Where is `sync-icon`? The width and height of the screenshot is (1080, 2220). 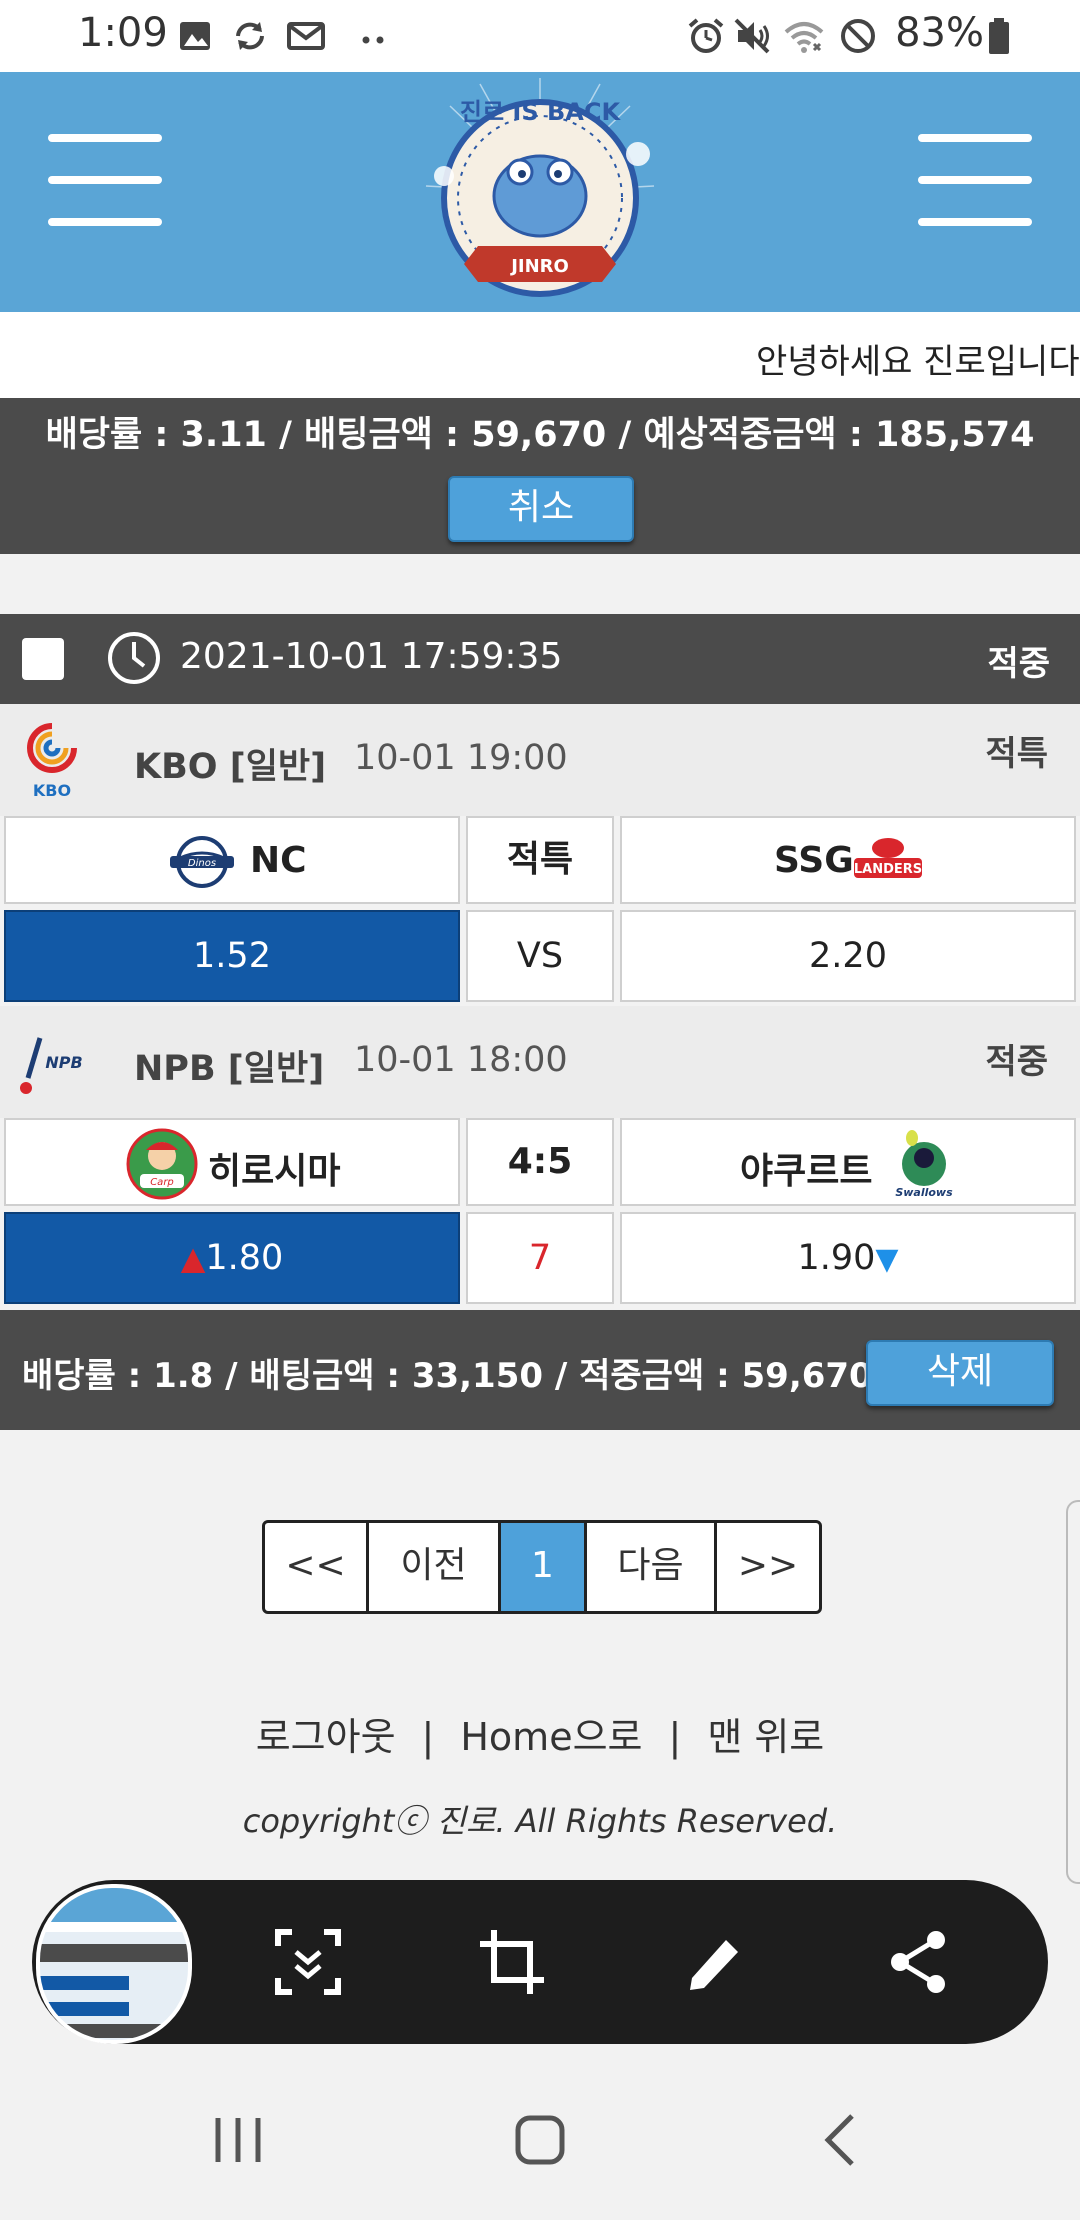 sync-icon is located at coordinates (250, 36).